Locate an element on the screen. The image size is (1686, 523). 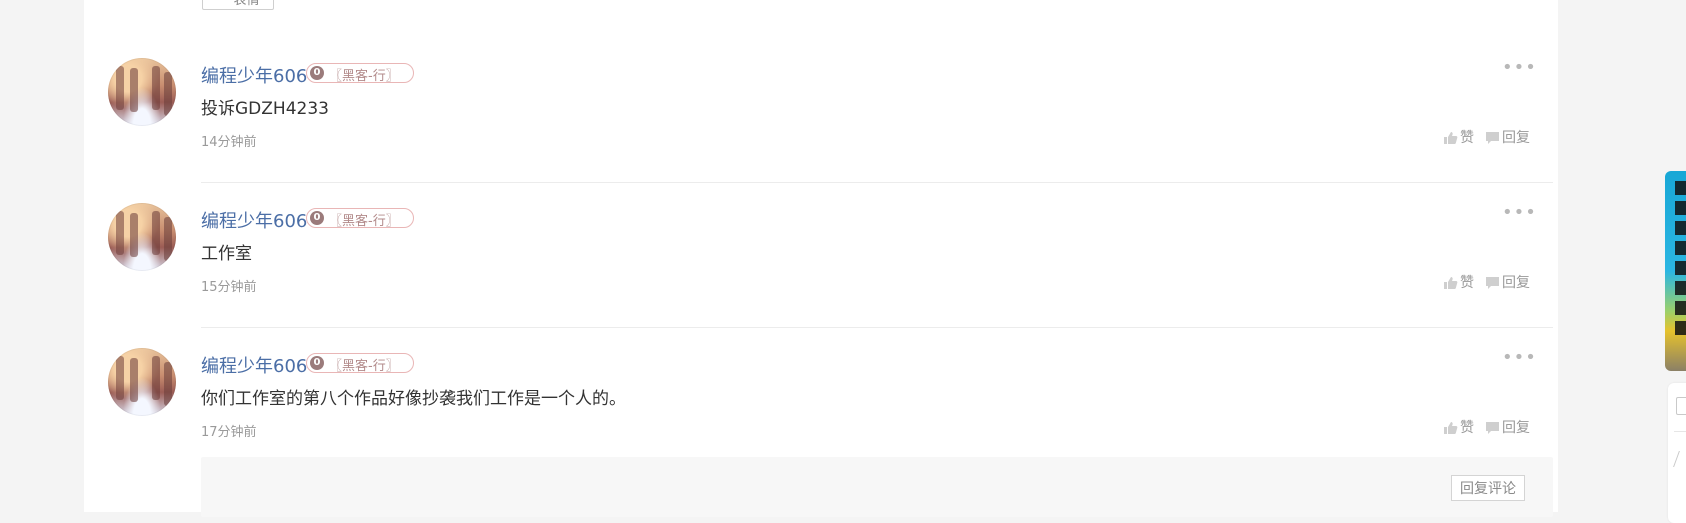
emoji-button: ··· 表情 is located at coordinates (238, 5).